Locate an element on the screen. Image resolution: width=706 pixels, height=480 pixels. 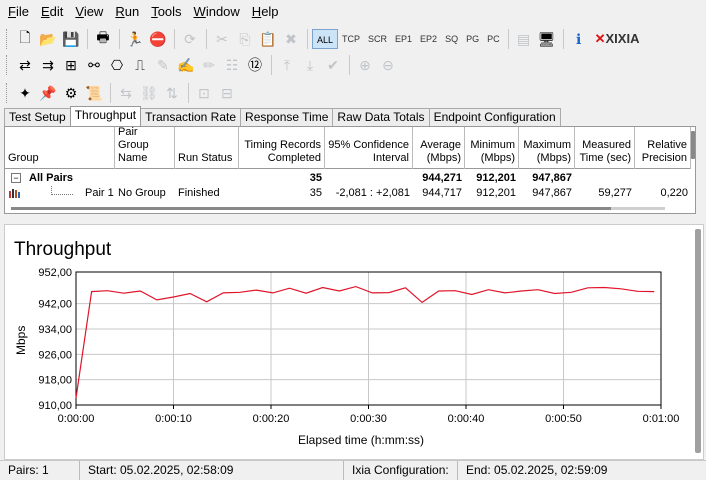
menu-help: Help is located at coordinates (265, 12).